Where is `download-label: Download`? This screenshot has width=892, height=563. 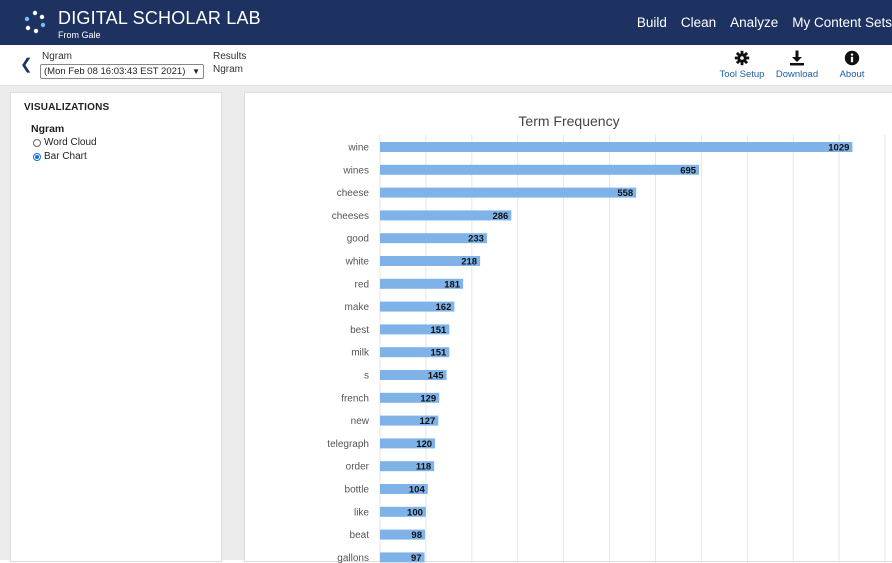 download-label: Download is located at coordinates (797, 74).